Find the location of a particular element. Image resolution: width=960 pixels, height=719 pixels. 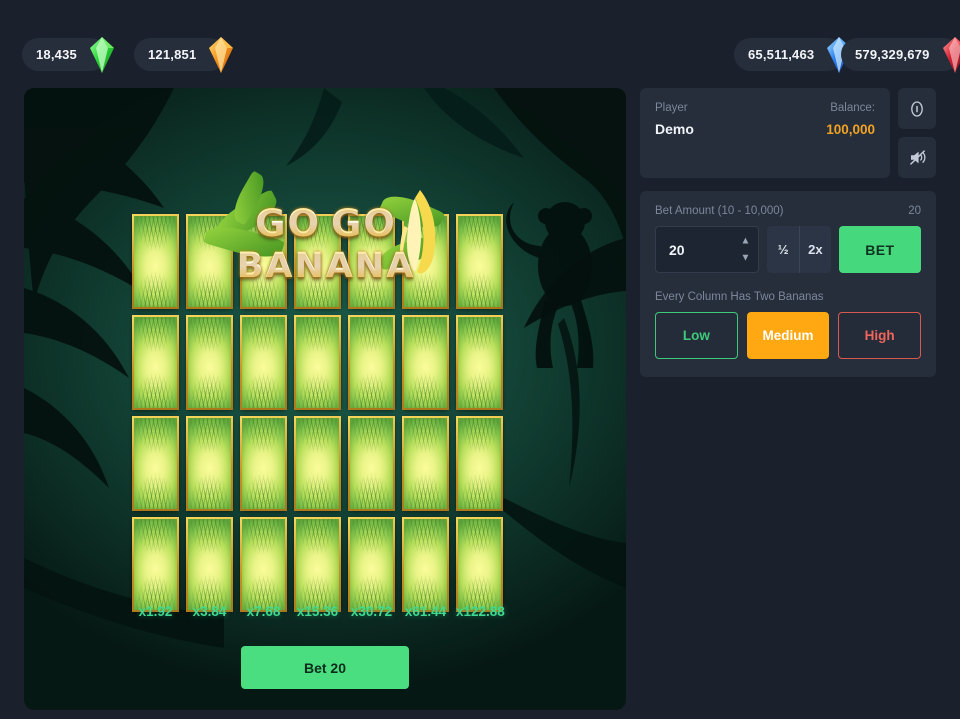

multiplier-row: x1.92 x3.84 x7.68 x15.36 x30.72 x61.44 x122.88 is located at coordinates (318, 611).